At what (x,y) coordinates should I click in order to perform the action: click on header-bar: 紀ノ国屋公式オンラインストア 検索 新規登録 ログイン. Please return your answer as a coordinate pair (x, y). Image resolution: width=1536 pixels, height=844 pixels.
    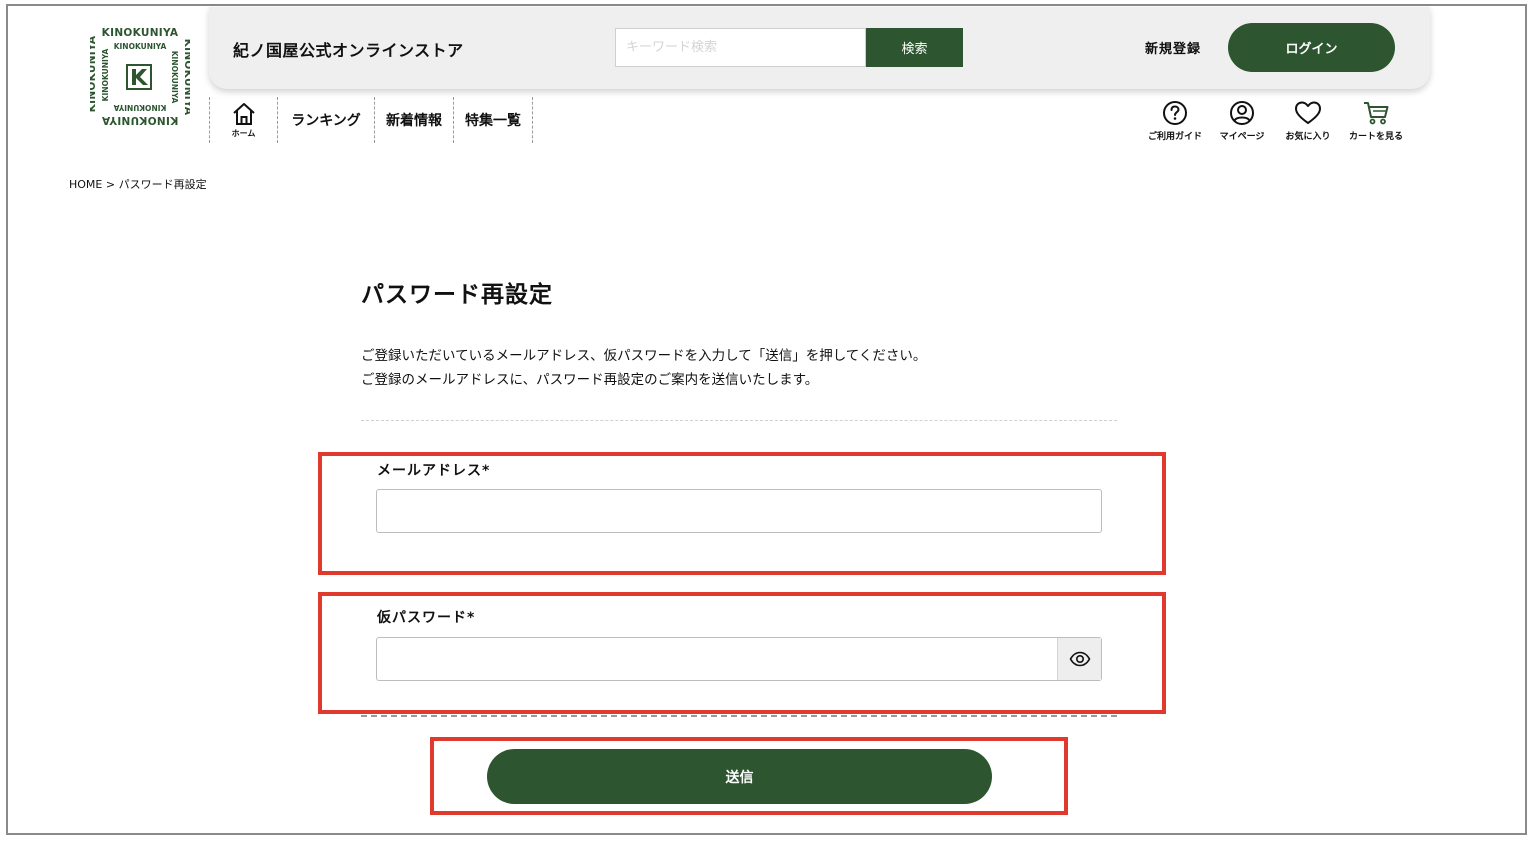
    Looking at the image, I should click on (819, 48).